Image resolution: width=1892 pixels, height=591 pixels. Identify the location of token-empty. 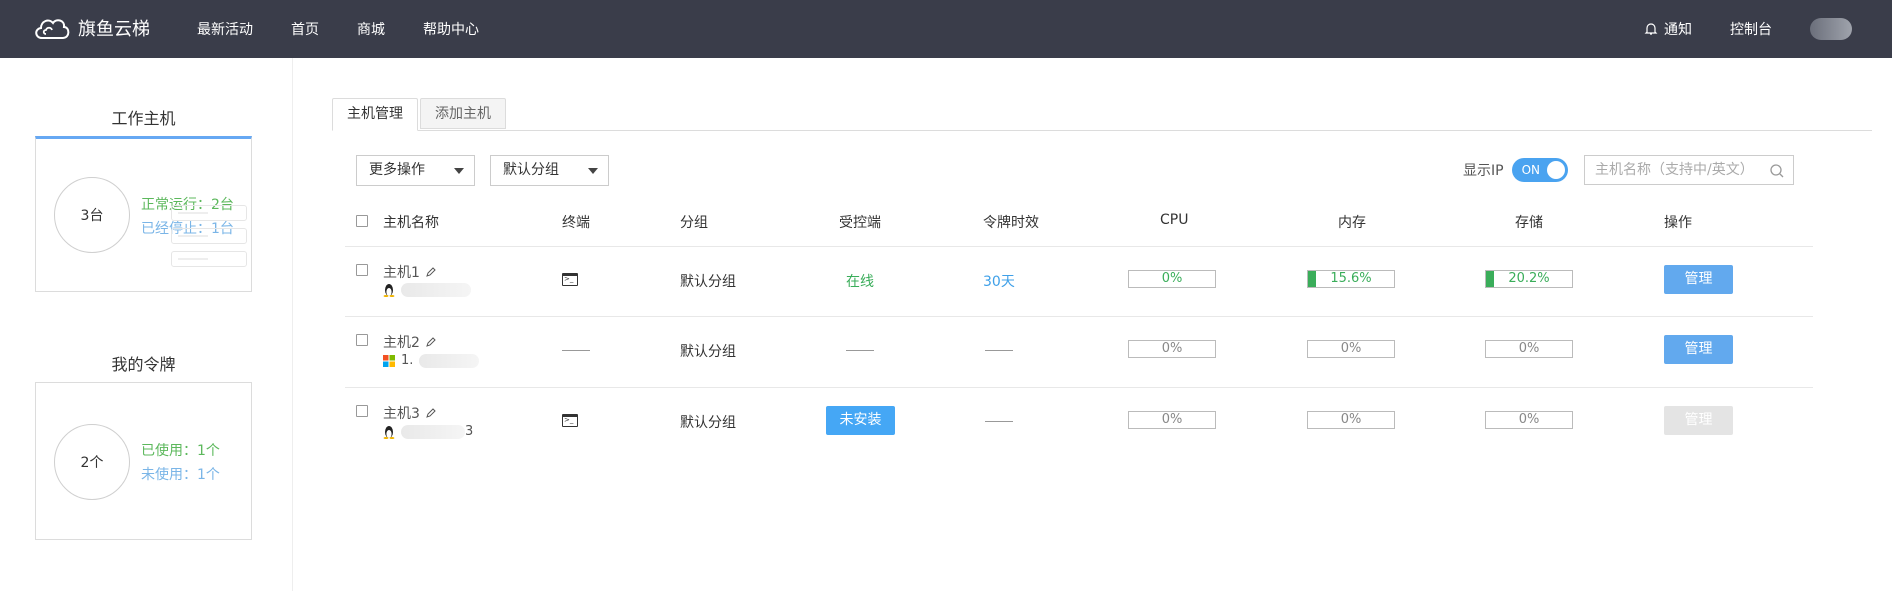
(999, 350).